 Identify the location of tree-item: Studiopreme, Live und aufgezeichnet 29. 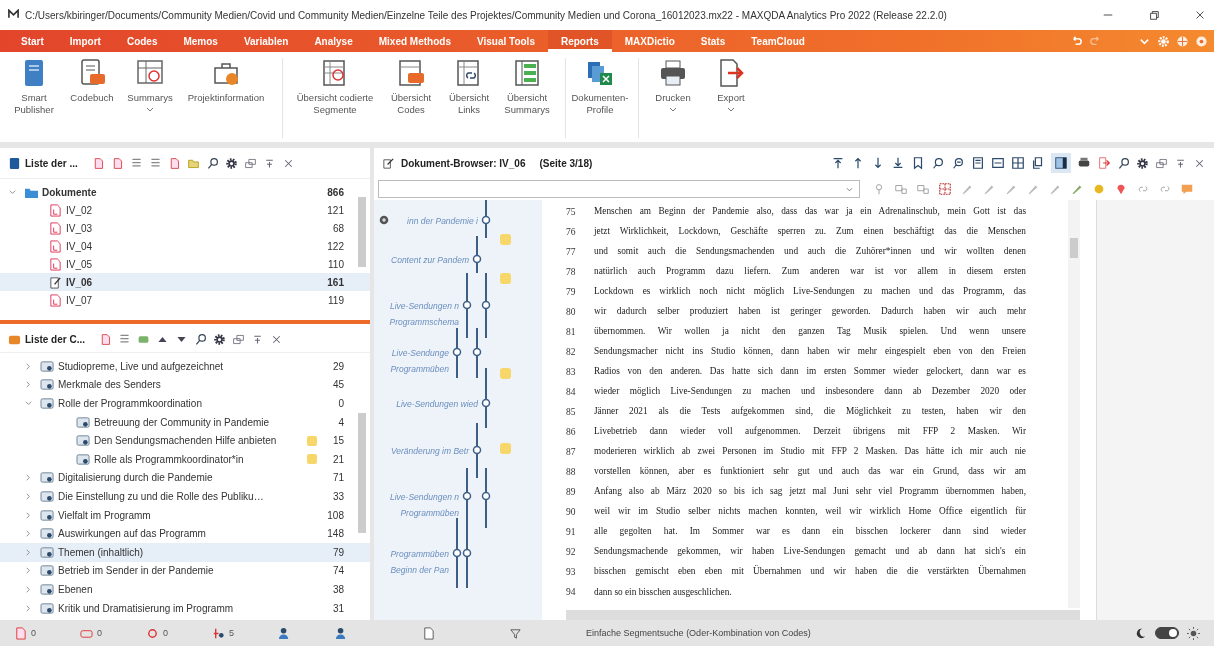
(185, 366).